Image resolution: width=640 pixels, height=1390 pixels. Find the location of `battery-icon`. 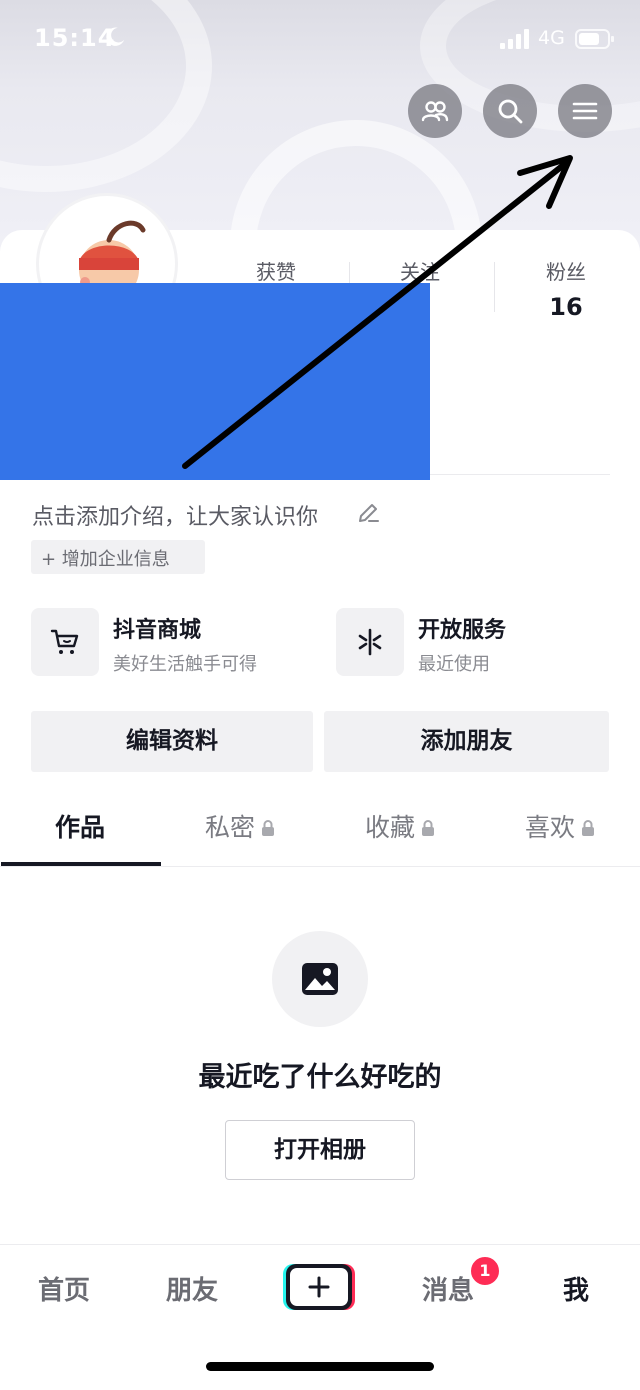

battery-icon is located at coordinates (594, 39).